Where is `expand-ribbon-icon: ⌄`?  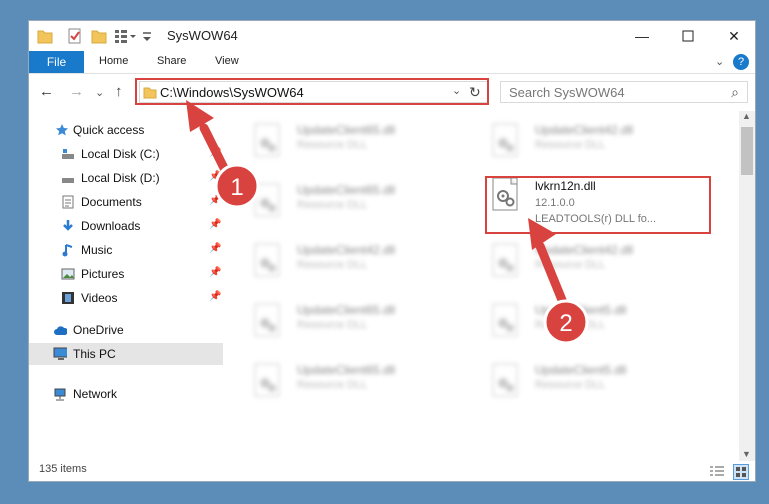
expand-ribbon-icon: ⌄ is located at coordinates (719, 61).